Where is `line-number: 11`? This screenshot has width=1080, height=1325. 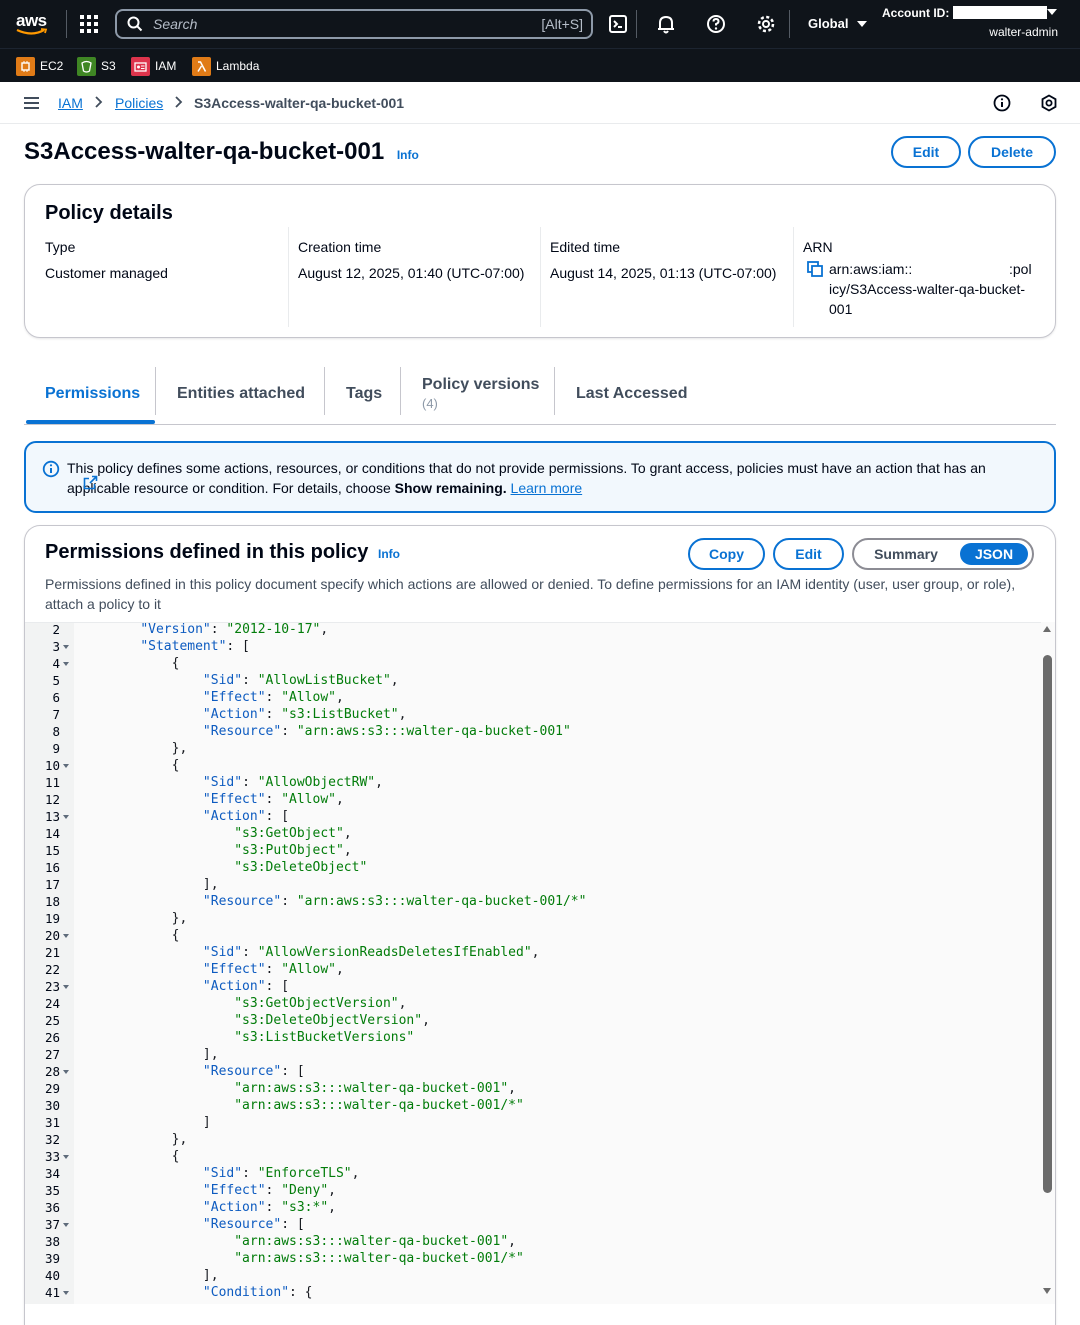 line-number: 11 is located at coordinates (52, 782).